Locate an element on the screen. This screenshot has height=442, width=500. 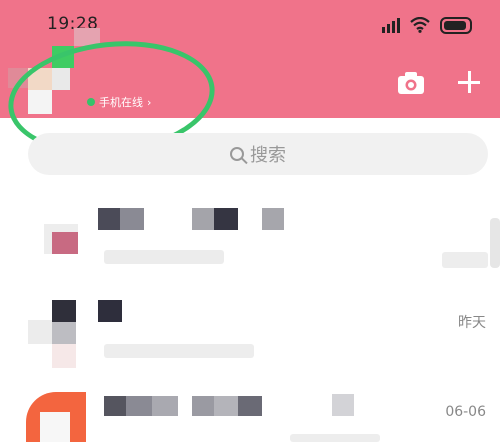
status-icons is located at coordinates (427, 25).